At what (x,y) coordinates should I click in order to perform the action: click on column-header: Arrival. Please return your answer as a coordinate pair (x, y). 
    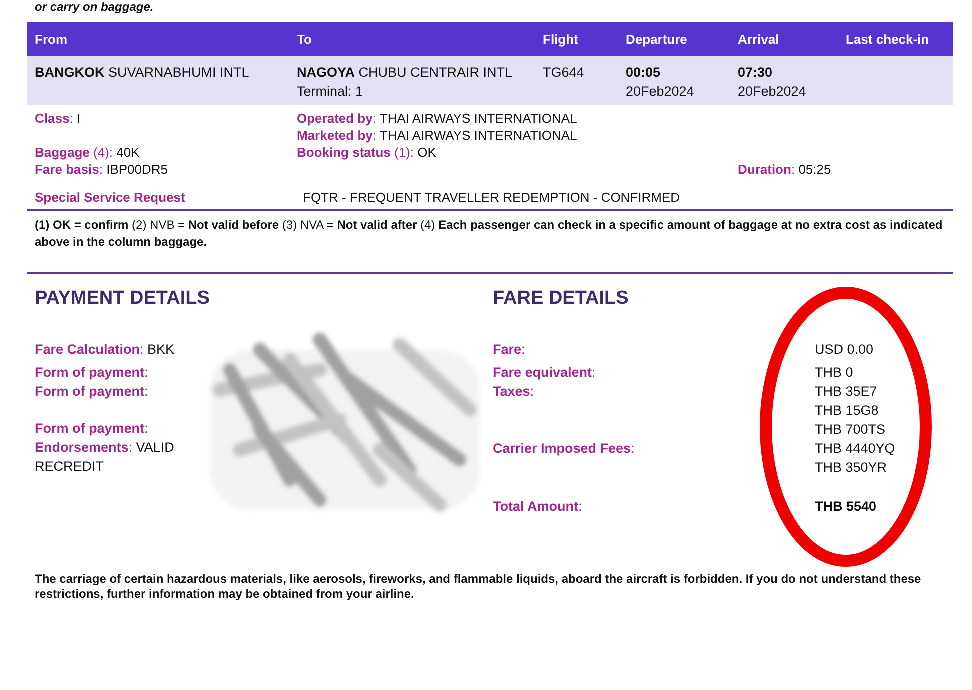
    Looking at the image, I should click on (758, 39).